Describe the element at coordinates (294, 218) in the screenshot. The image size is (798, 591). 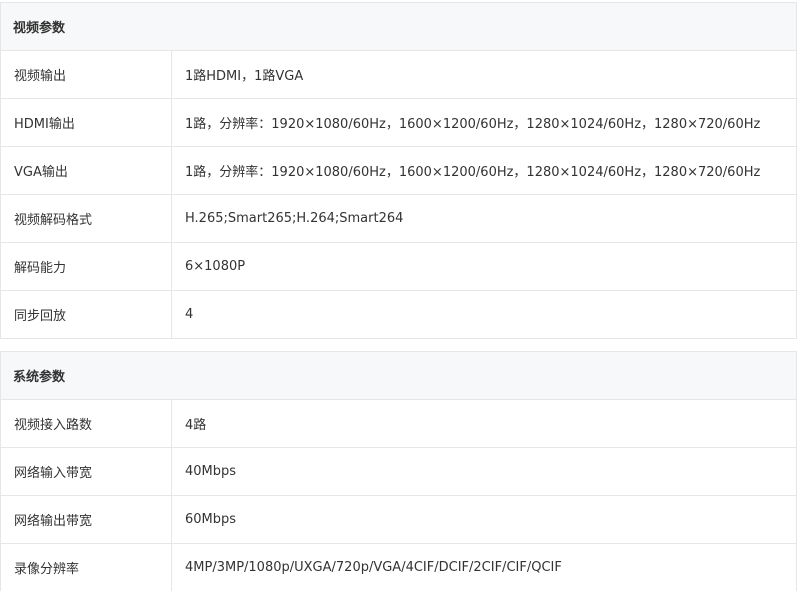
I see `row-value: H.265;Smart265;H.264;Smart264` at that location.